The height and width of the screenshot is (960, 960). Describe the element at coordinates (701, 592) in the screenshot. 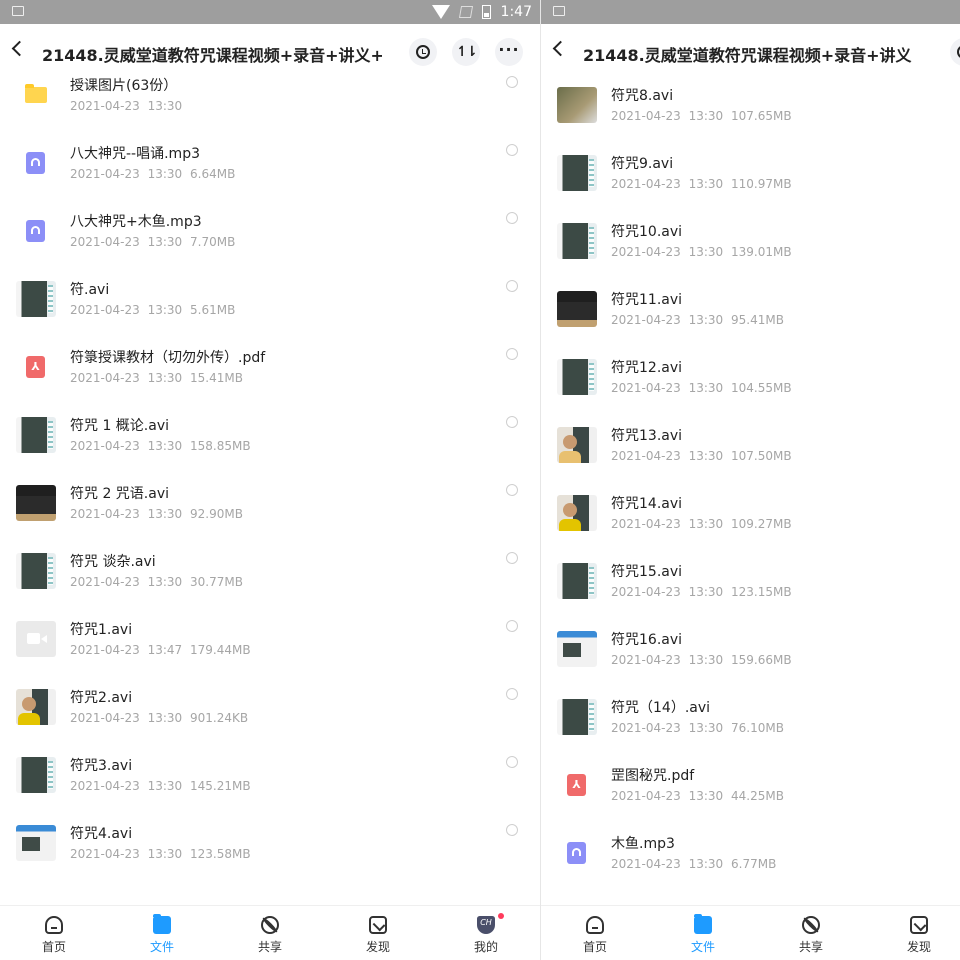

I see `file-meta: 2021-04-23 13:30 123.15MB` at that location.